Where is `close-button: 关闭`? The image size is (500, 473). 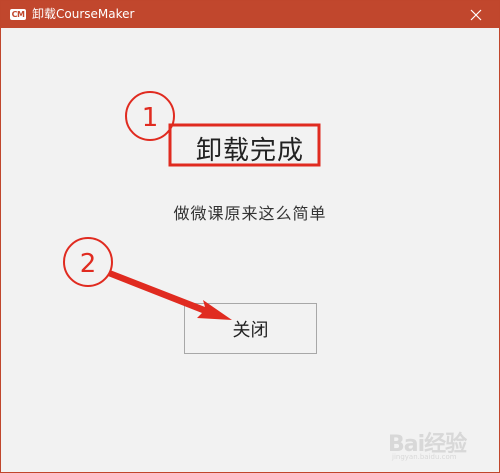
close-button: 关闭 is located at coordinates (250, 328).